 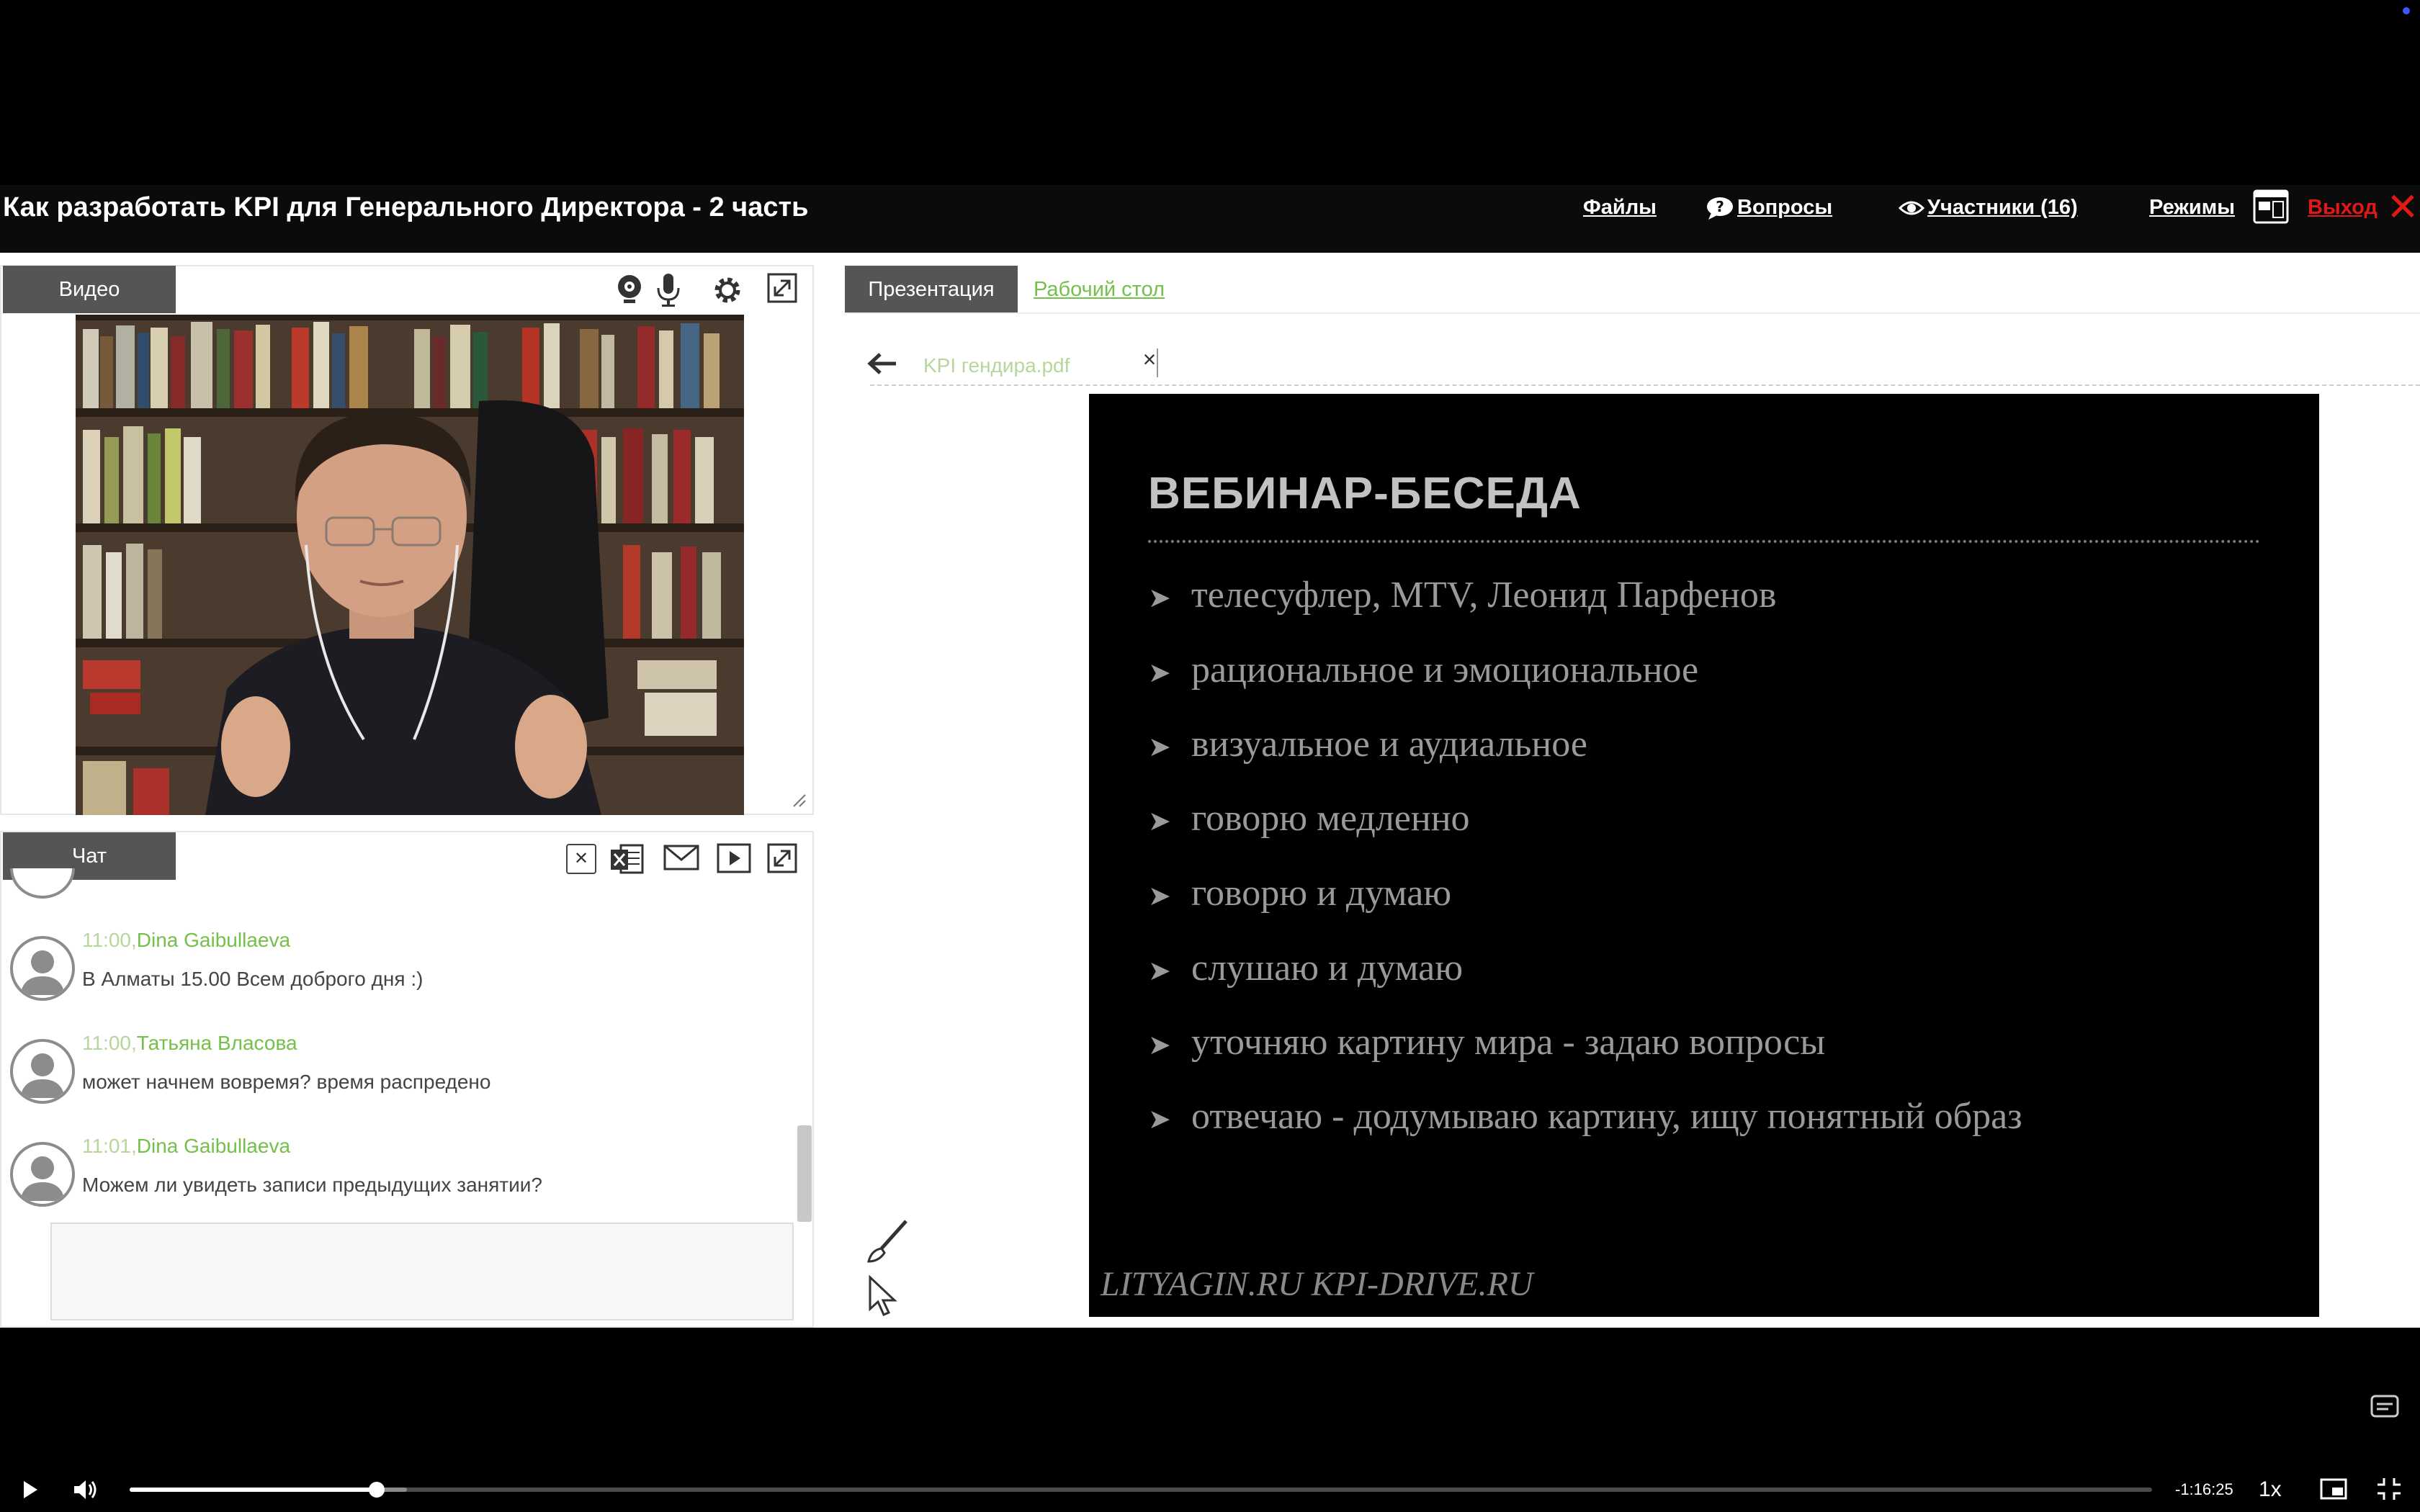 I want to click on chat-expand-icon, so click(x=782, y=858).